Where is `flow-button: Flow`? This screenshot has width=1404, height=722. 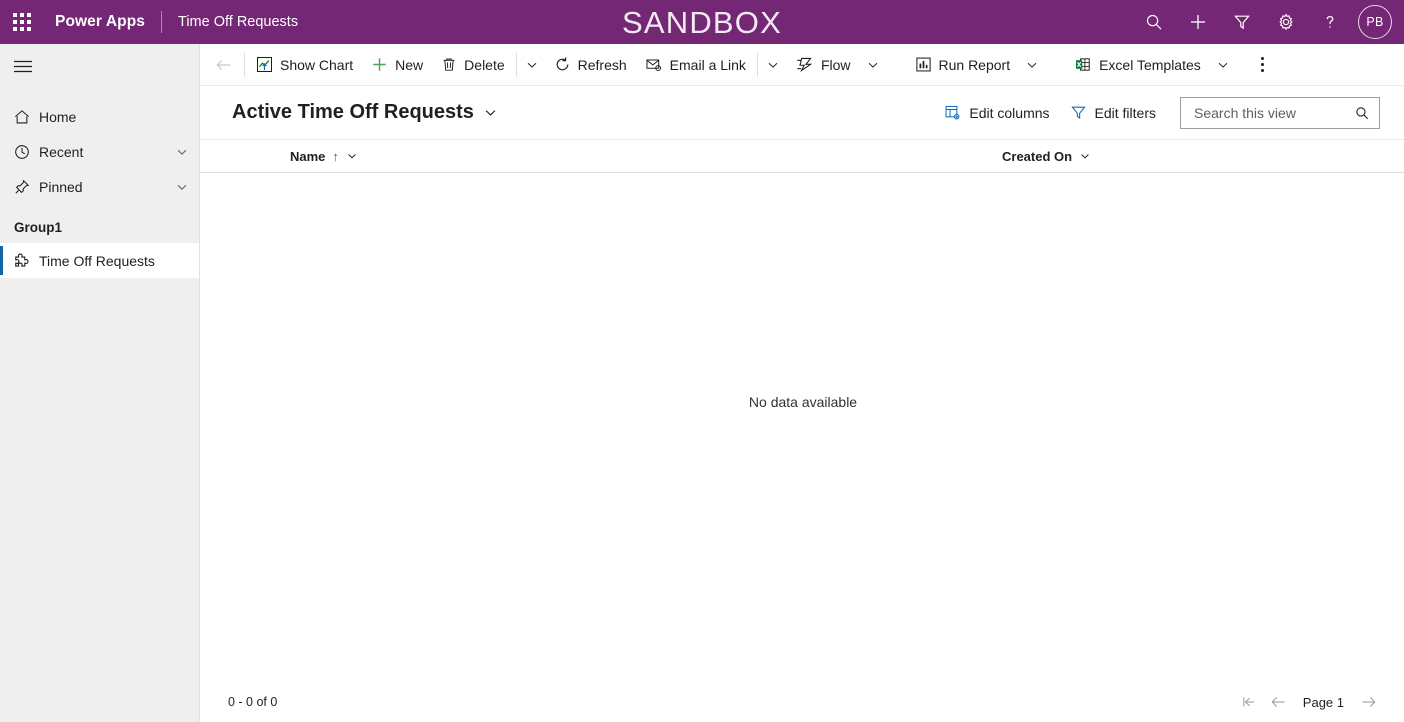
flow-button: Flow is located at coordinates (823, 65).